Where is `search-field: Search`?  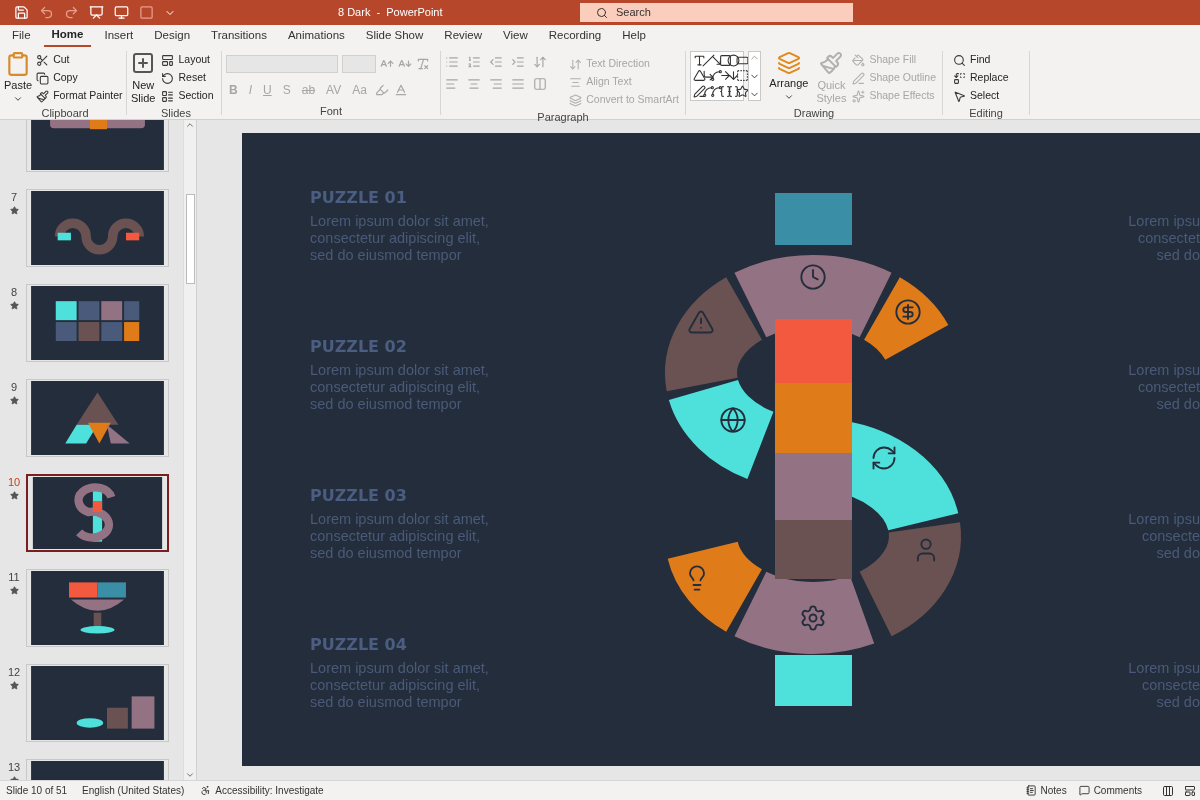 search-field: Search is located at coordinates (716, 12).